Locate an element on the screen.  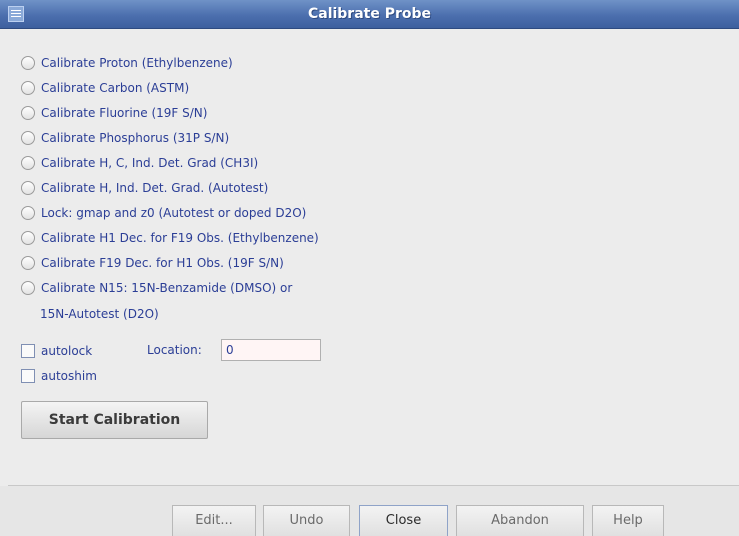
radio-calibrate-h-grad: Calibrate H, Ind. Det. Grad. (Autotest) is located at coordinates (144, 188).